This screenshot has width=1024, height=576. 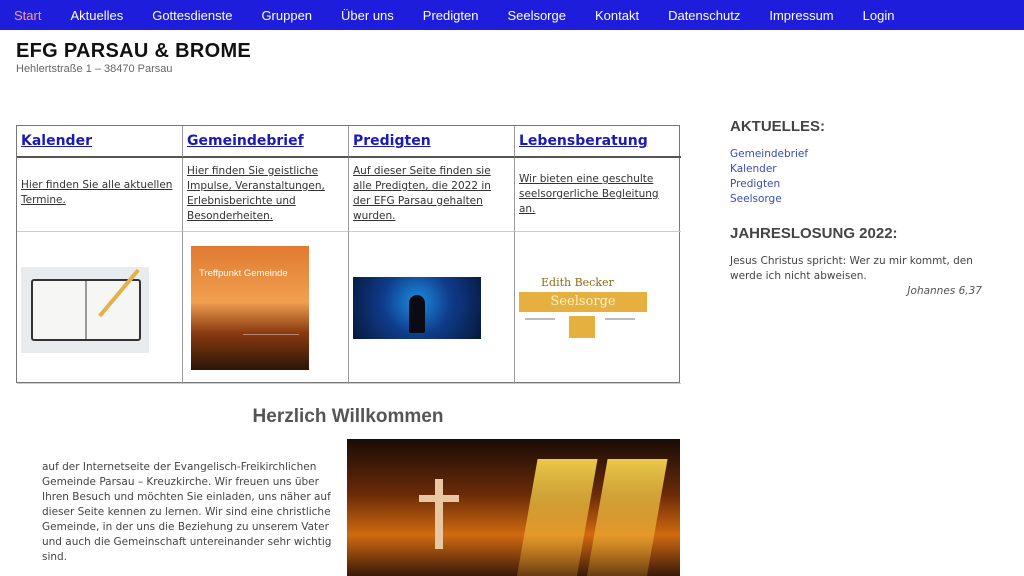 What do you see at coordinates (348, 416) in the screenshot?
I see `welcome-title: Herzlich Willkommen` at bounding box center [348, 416].